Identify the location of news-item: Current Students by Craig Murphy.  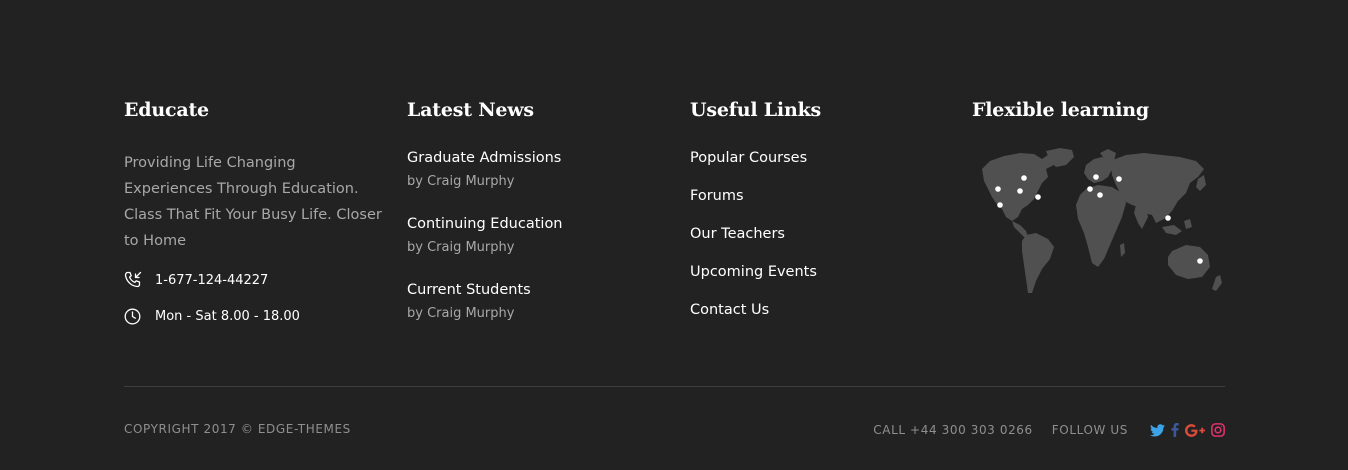
(469, 301).